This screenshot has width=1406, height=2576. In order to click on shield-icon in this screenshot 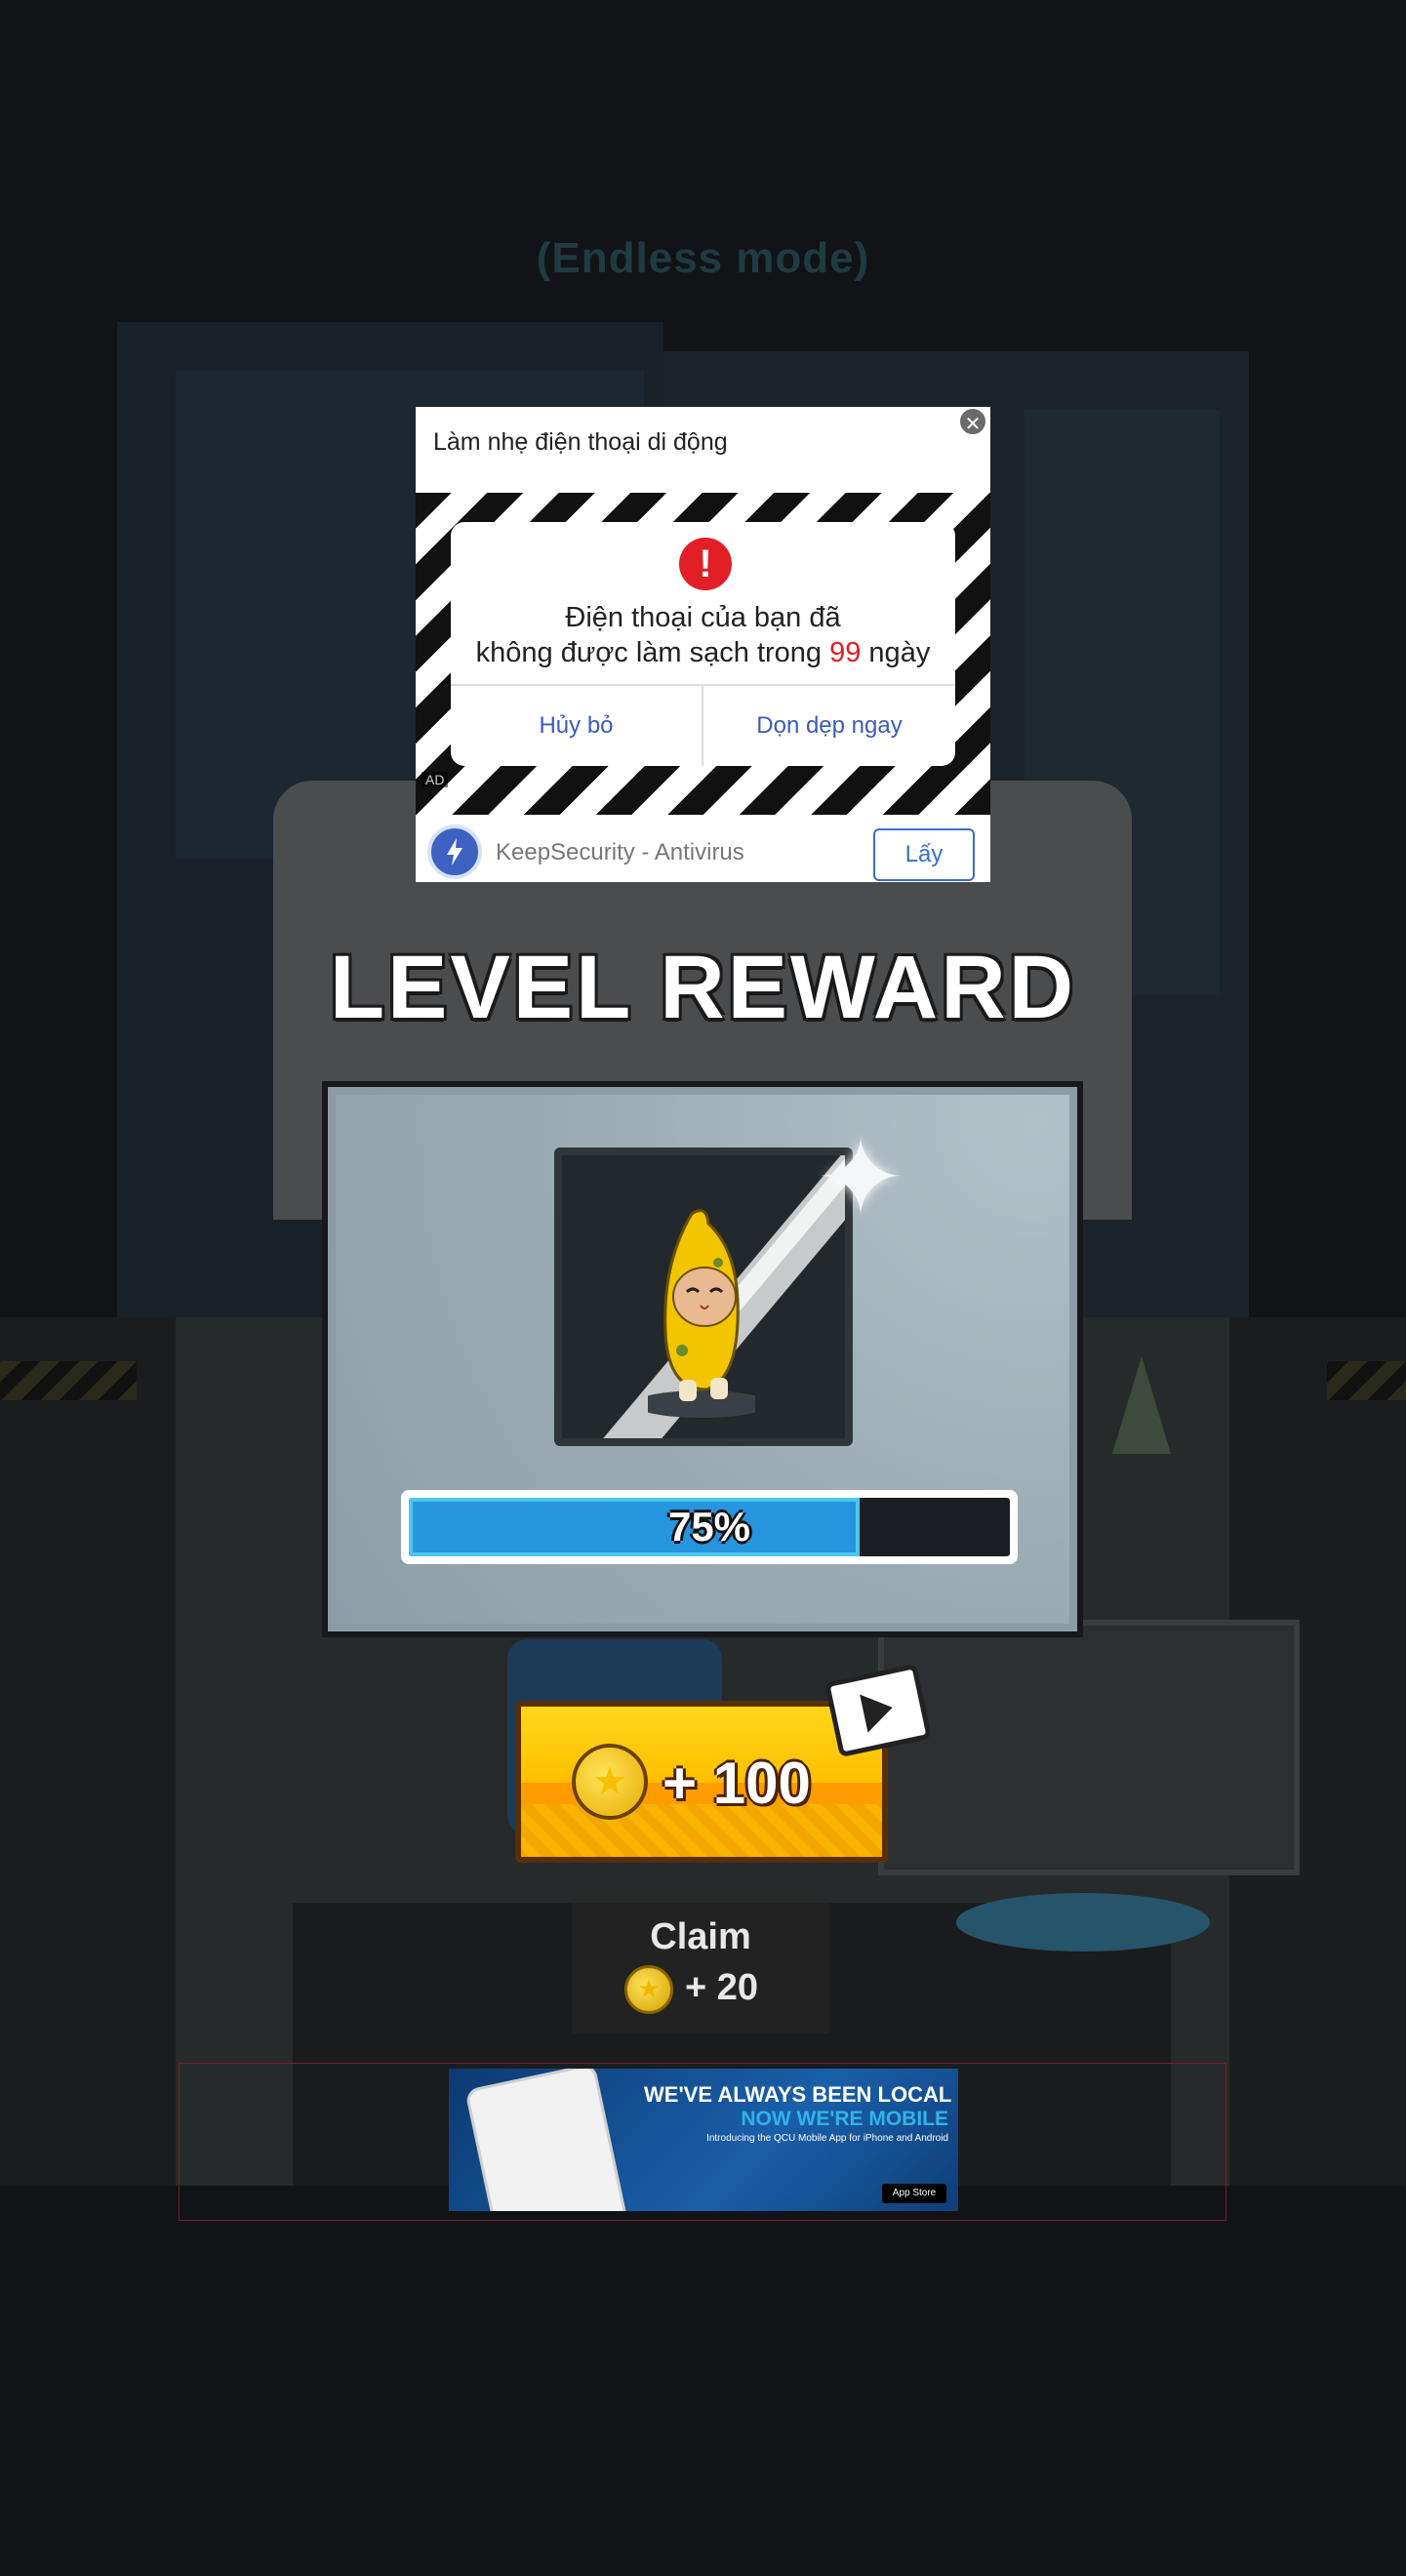, I will do `click(454, 852)`.